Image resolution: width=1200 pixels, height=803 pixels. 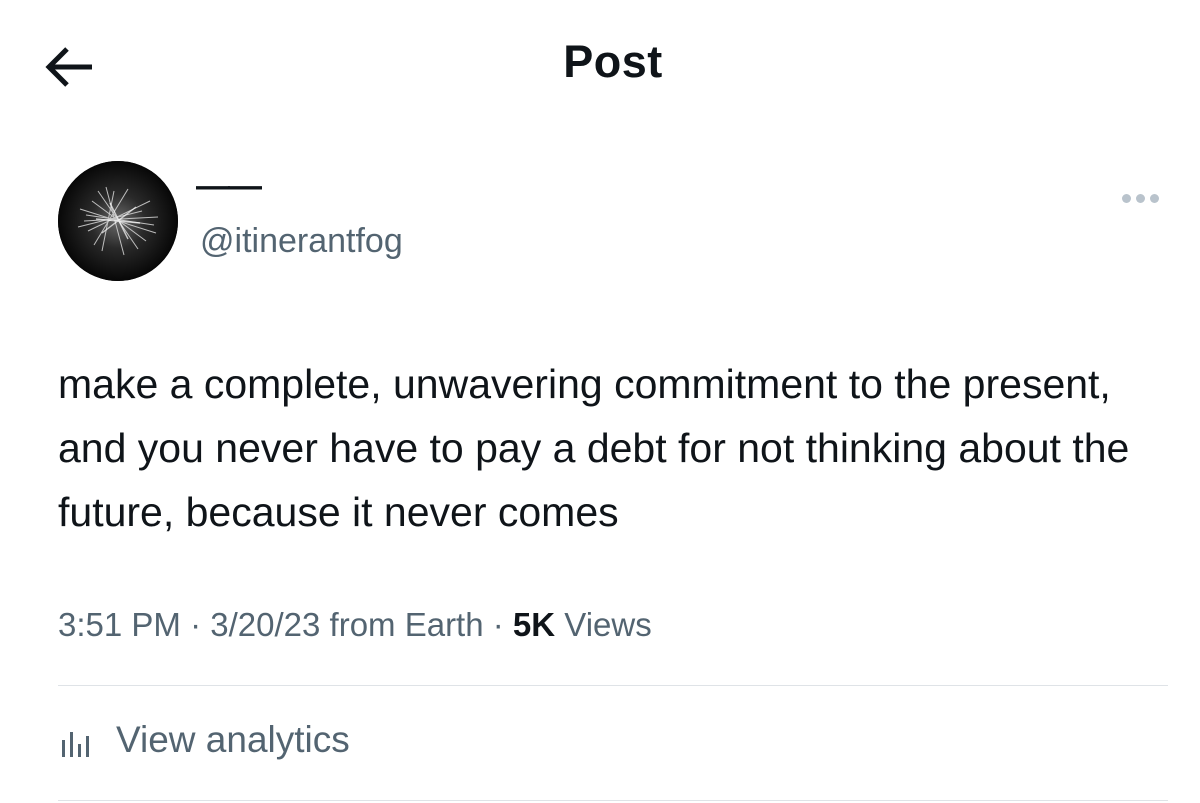 I want to click on page-title: Post, so click(x=613, y=61).